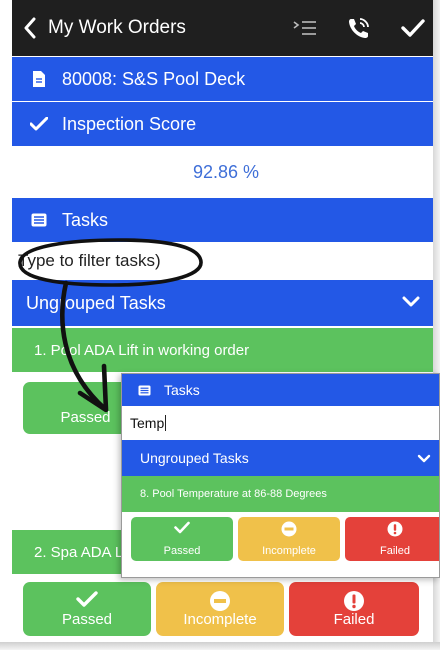 The image size is (440, 650). What do you see at coordinates (226, 303) in the screenshot?
I see `ungrouped-tasks-header: Ungrouped Tasks` at bounding box center [226, 303].